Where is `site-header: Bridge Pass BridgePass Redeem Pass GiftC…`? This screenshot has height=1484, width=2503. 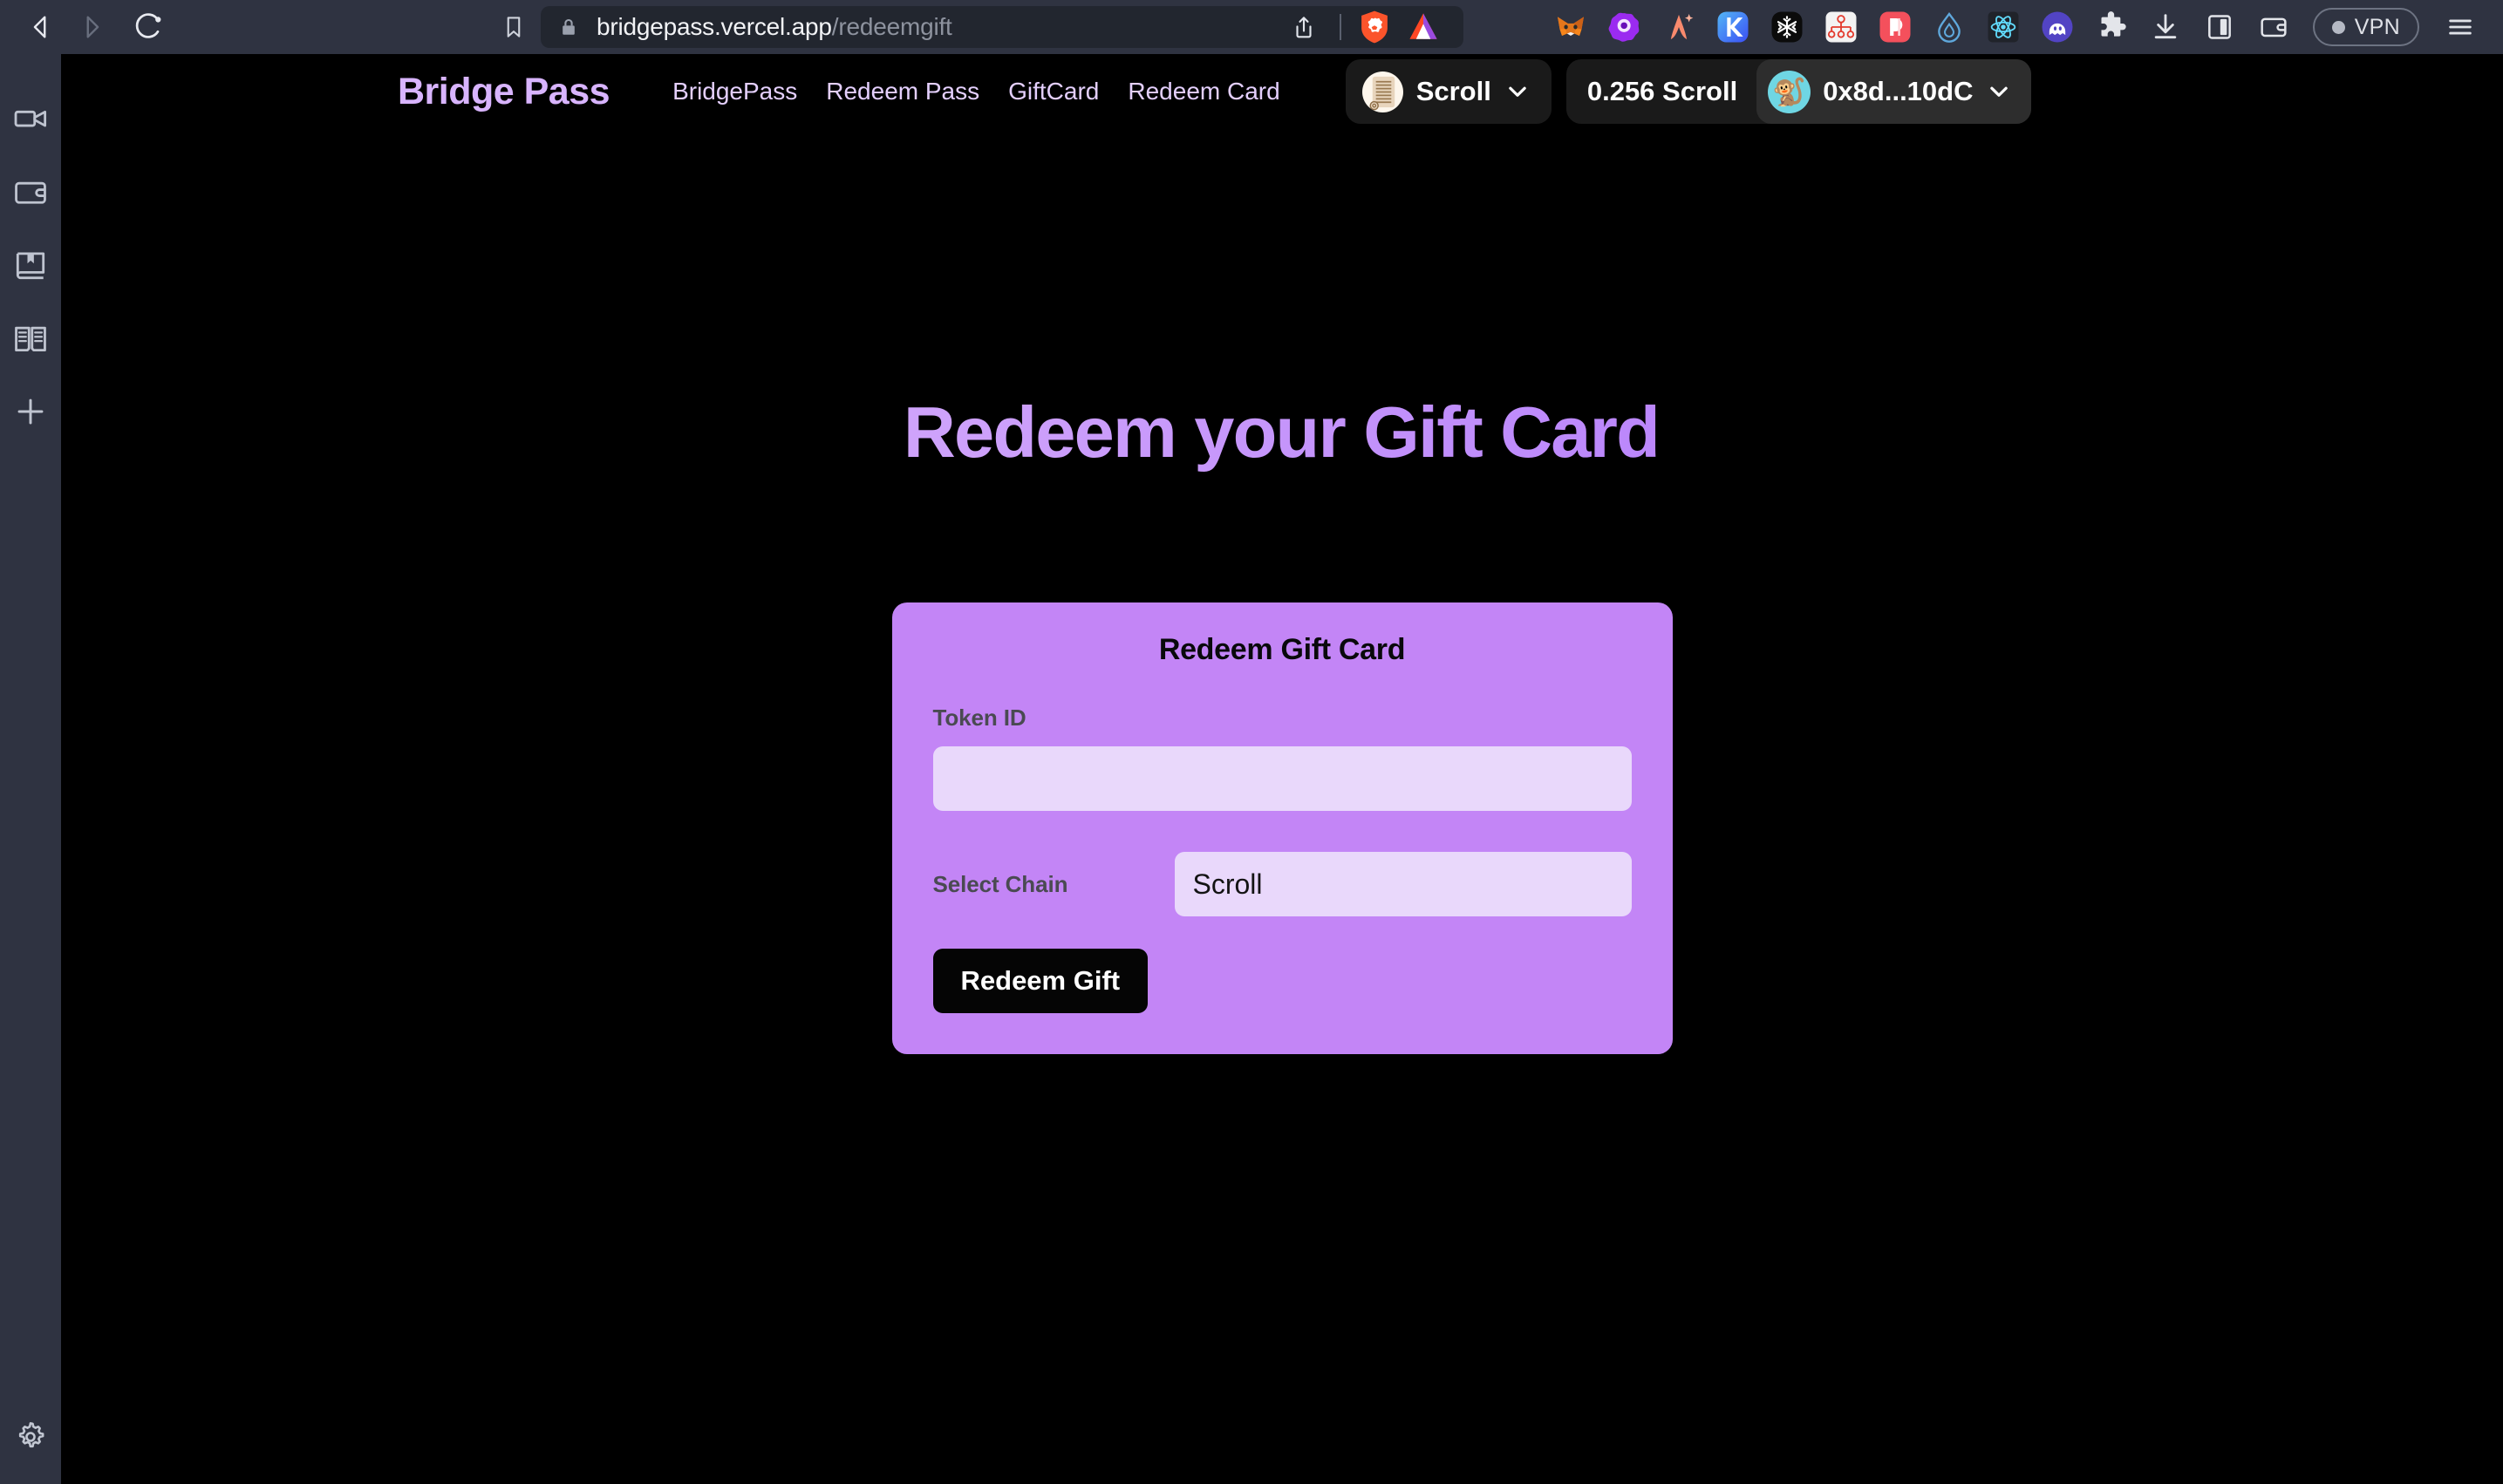
site-header: Bridge Pass BridgePass Redeem Pass GiftC… is located at coordinates (1282, 91).